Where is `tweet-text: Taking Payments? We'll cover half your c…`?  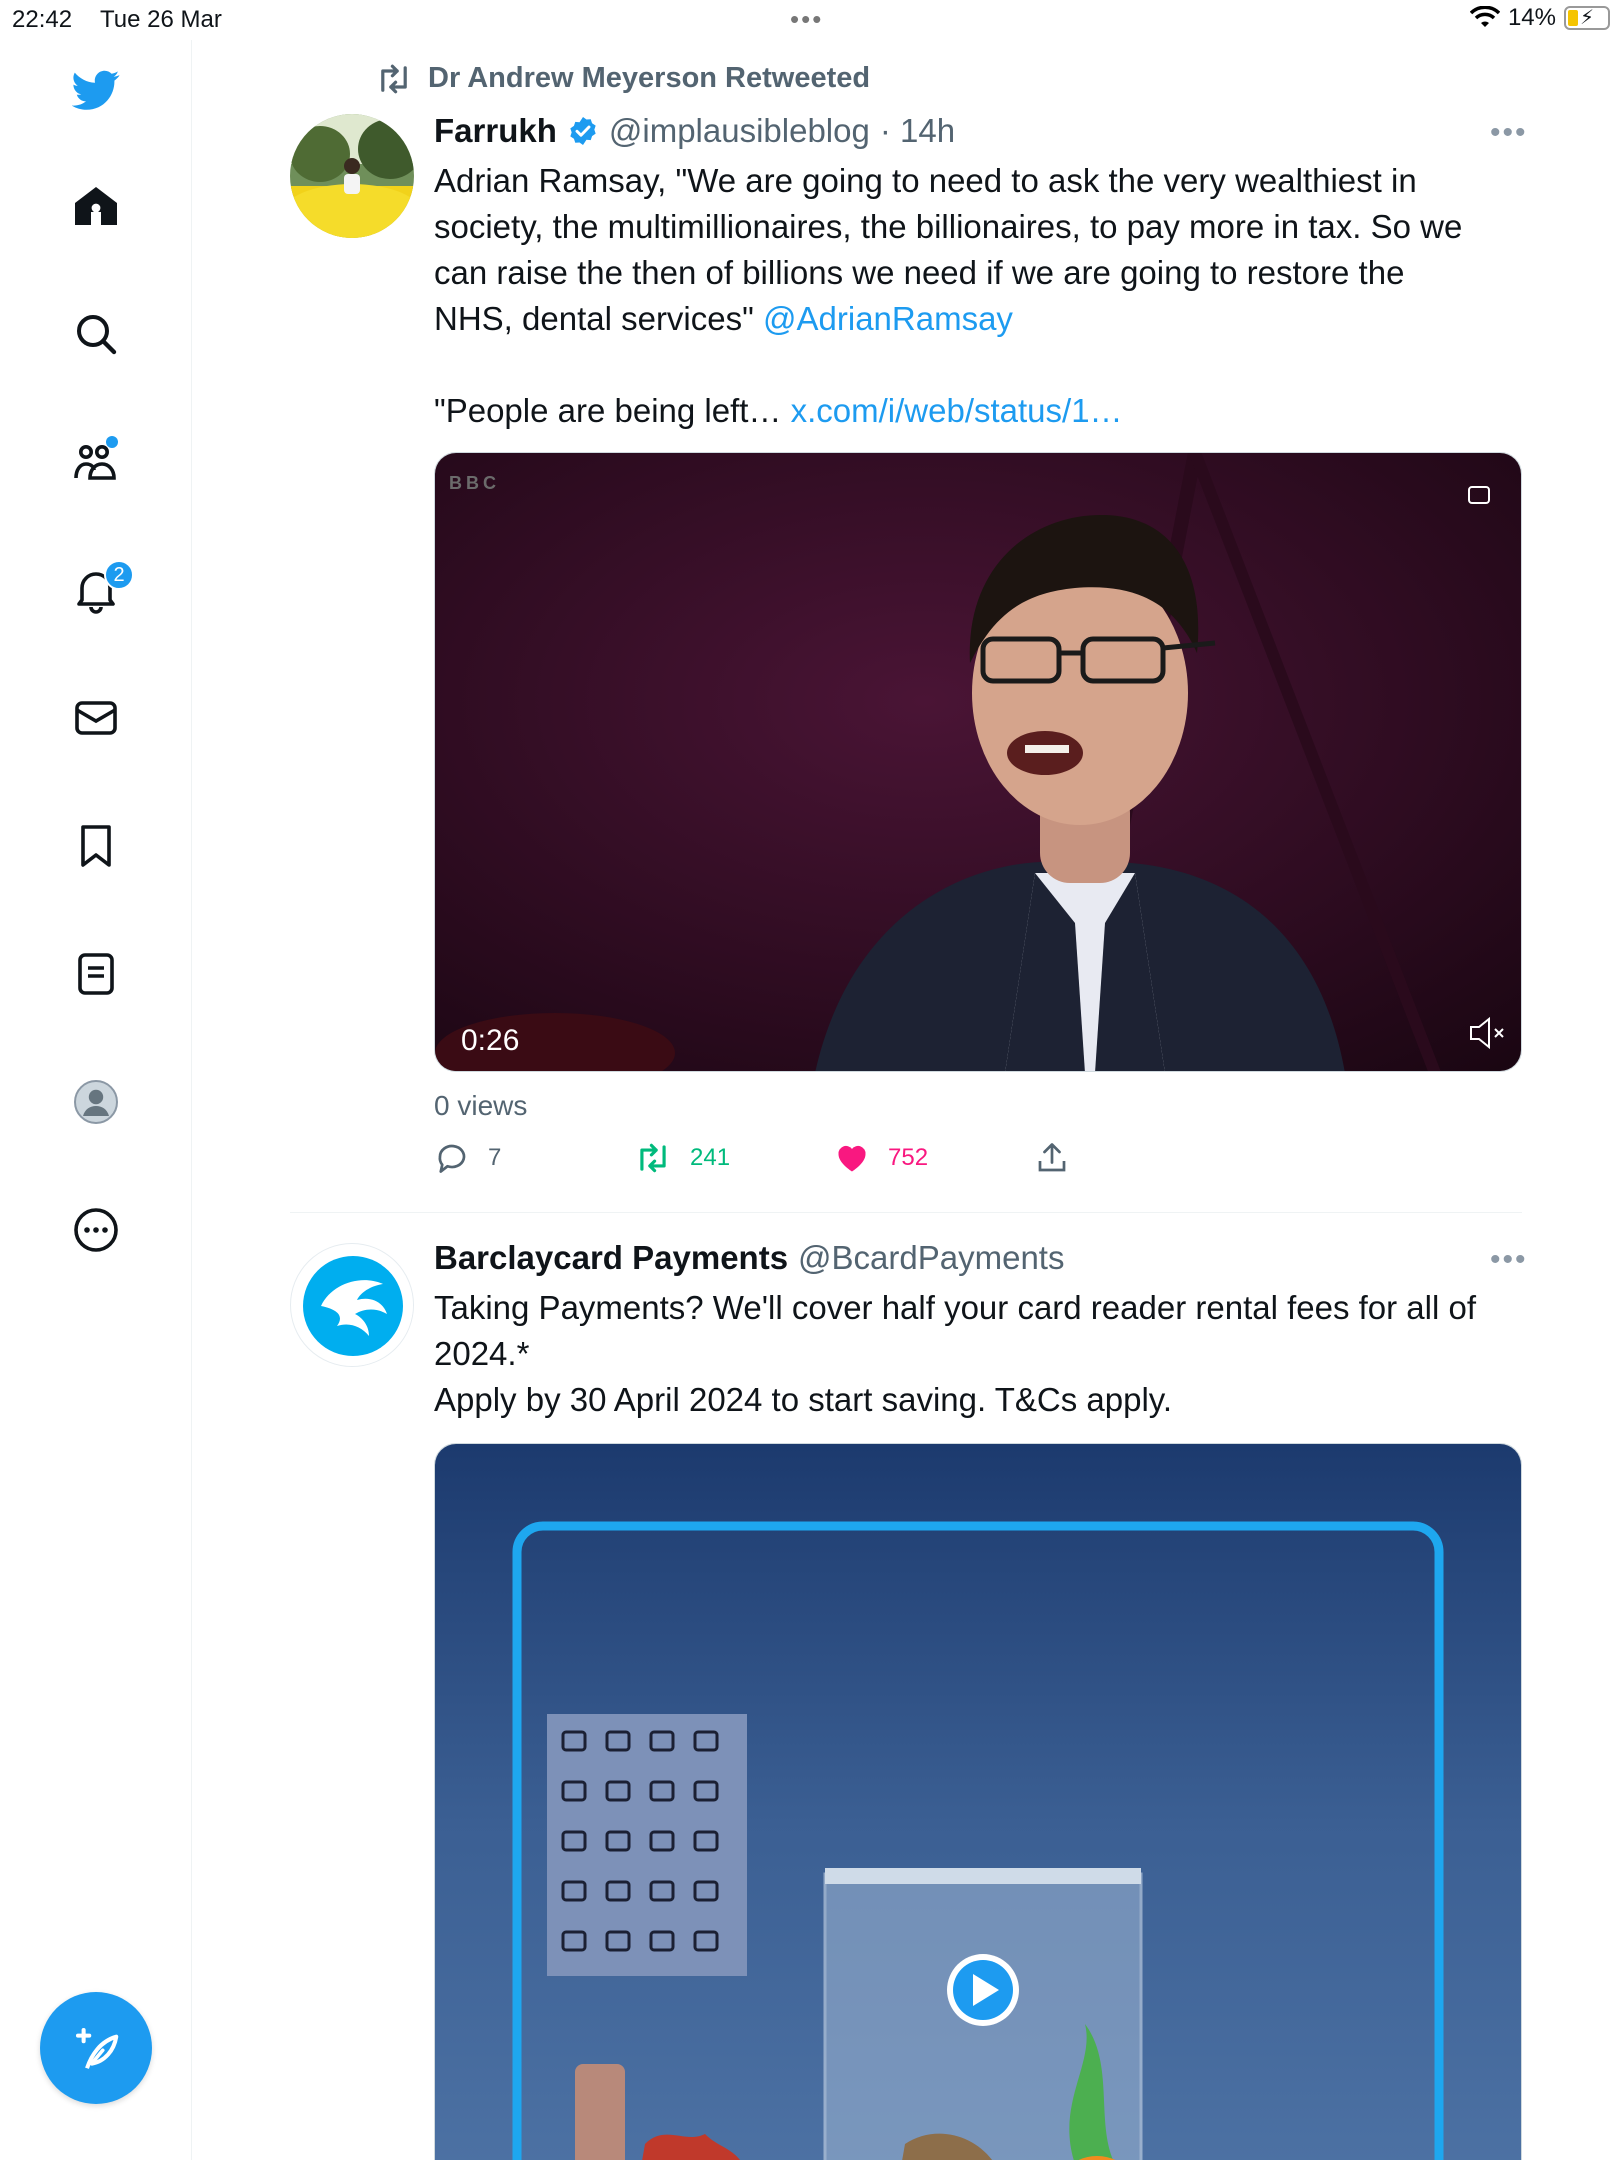
tweet-text: Taking Payments? We'll cover half your c… is located at coordinates (974, 1354).